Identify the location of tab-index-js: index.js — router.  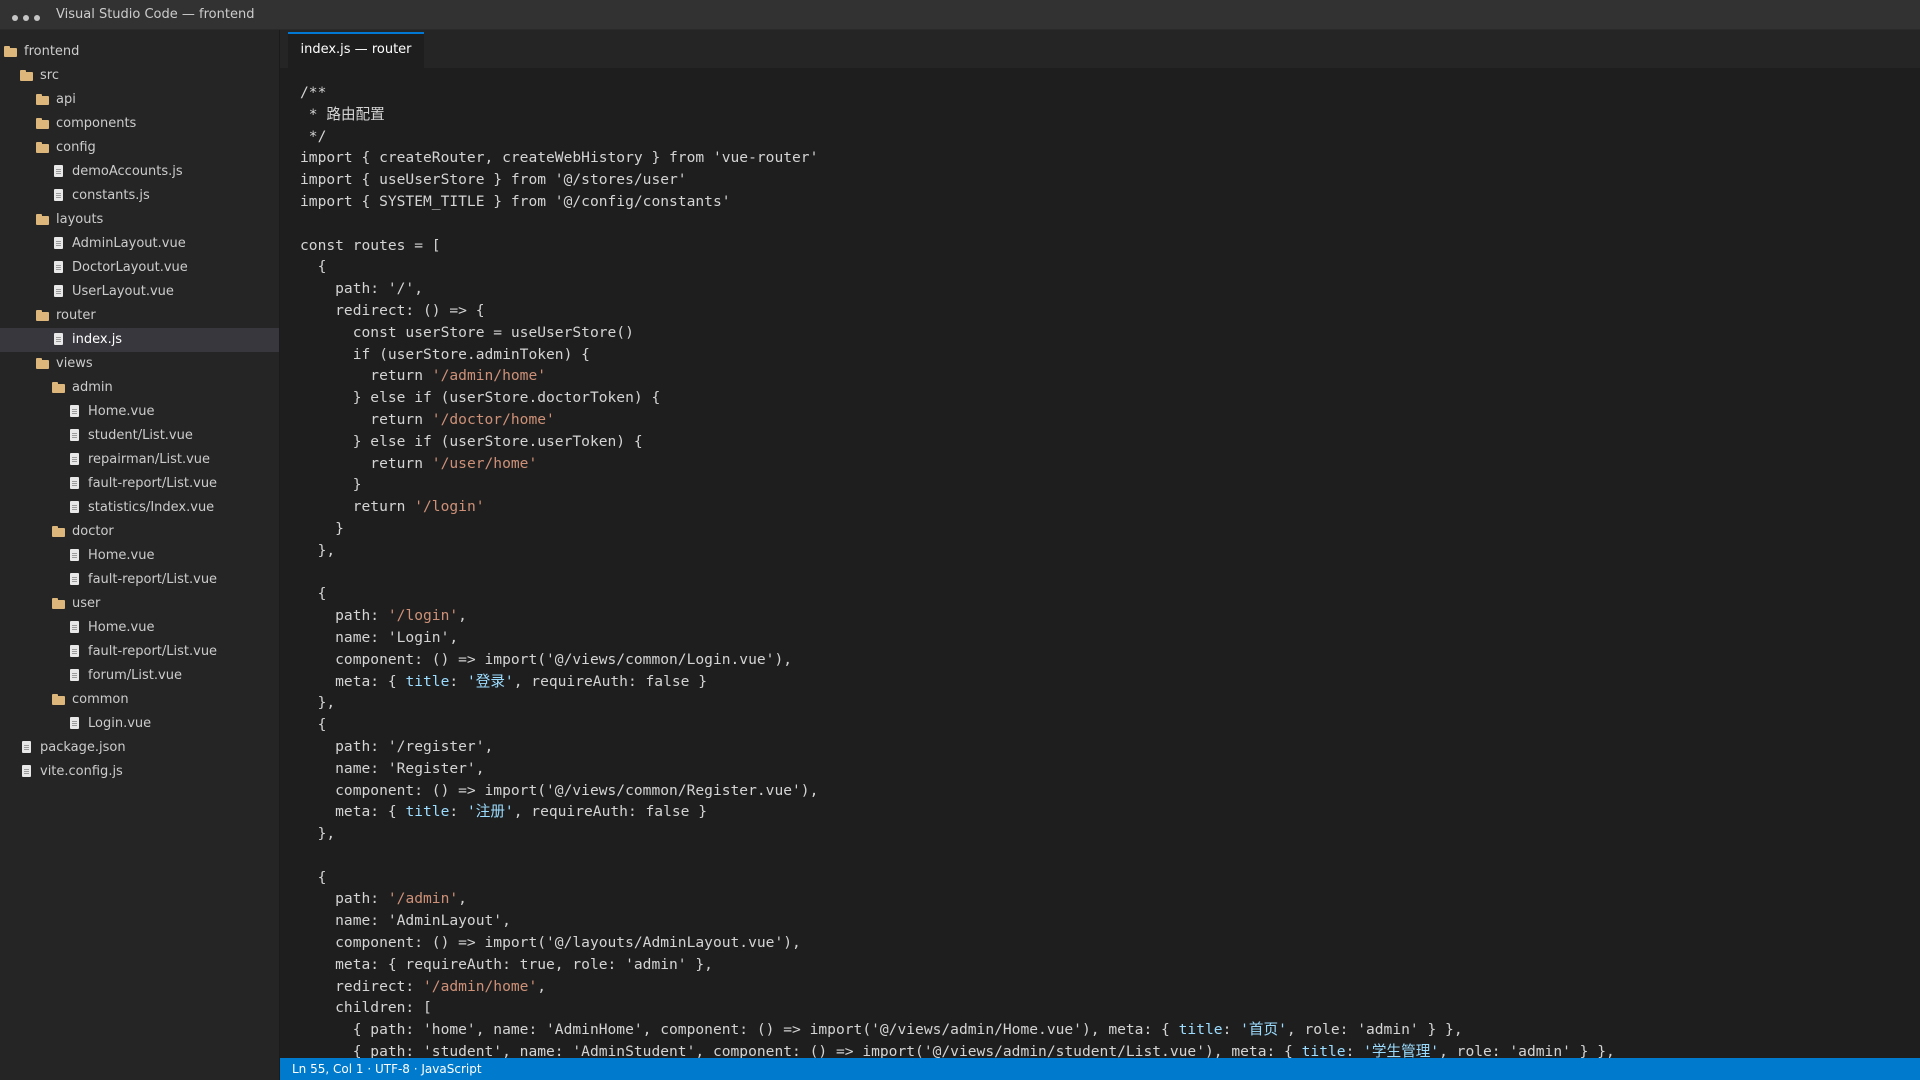
(356, 50).